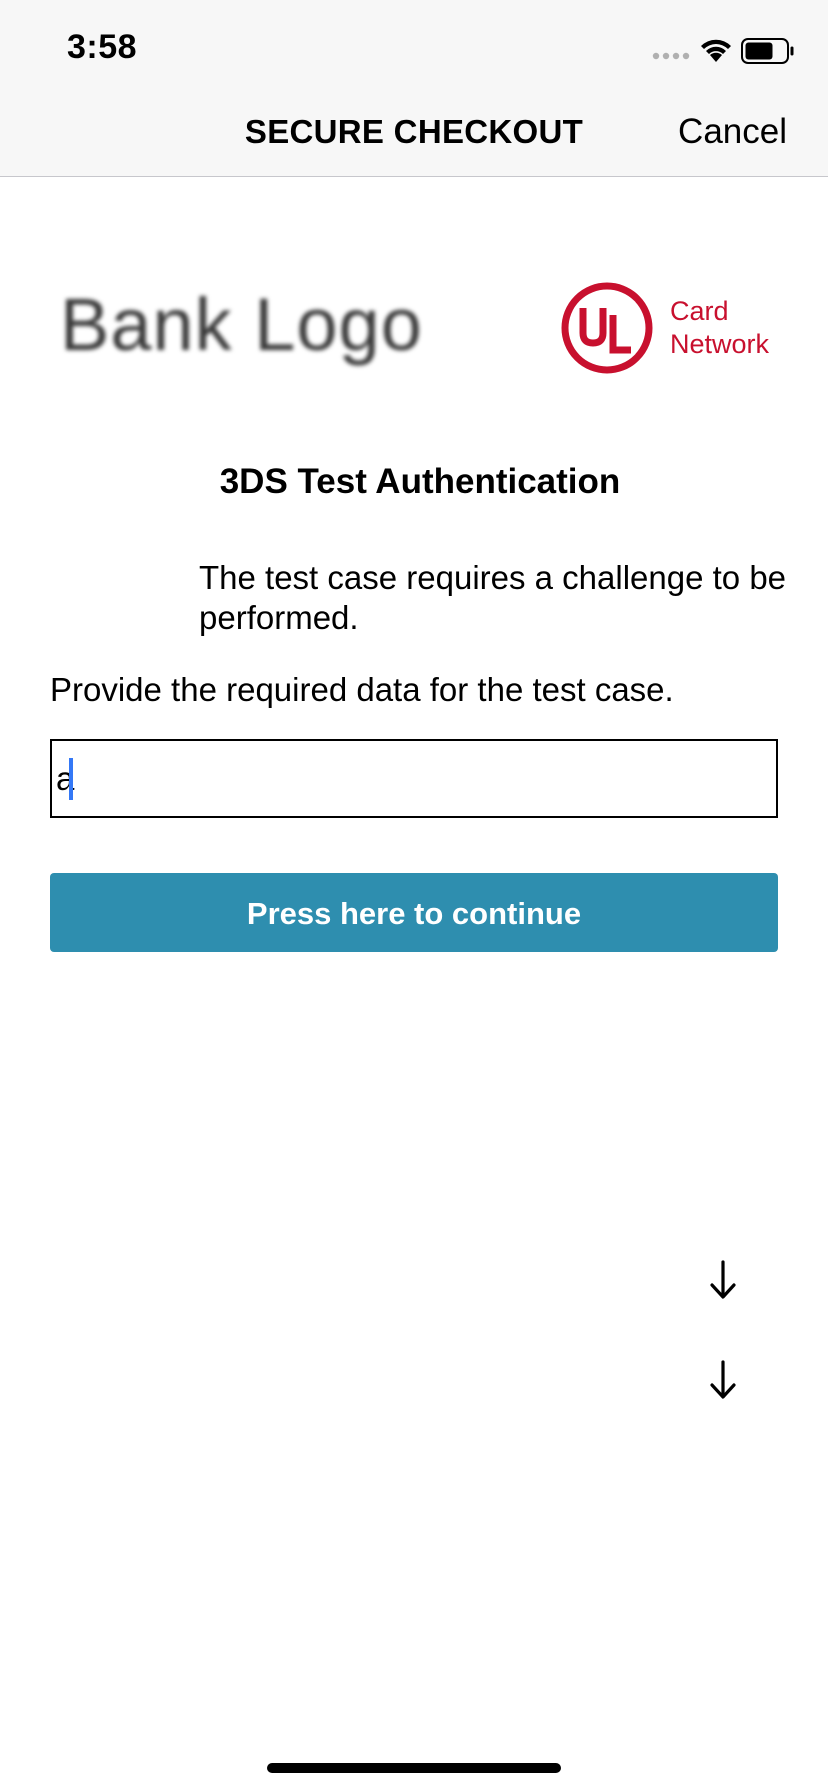 The height and width of the screenshot is (1792, 828). What do you see at coordinates (241, 324) in the screenshot?
I see `bank-logo: Bank Logo` at bounding box center [241, 324].